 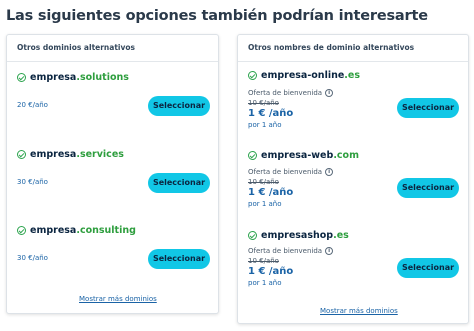 What do you see at coordinates (76, 47) in the screenshot?
I see `card-header: Otros dominios alternativos` at bounding box center [76, 47].